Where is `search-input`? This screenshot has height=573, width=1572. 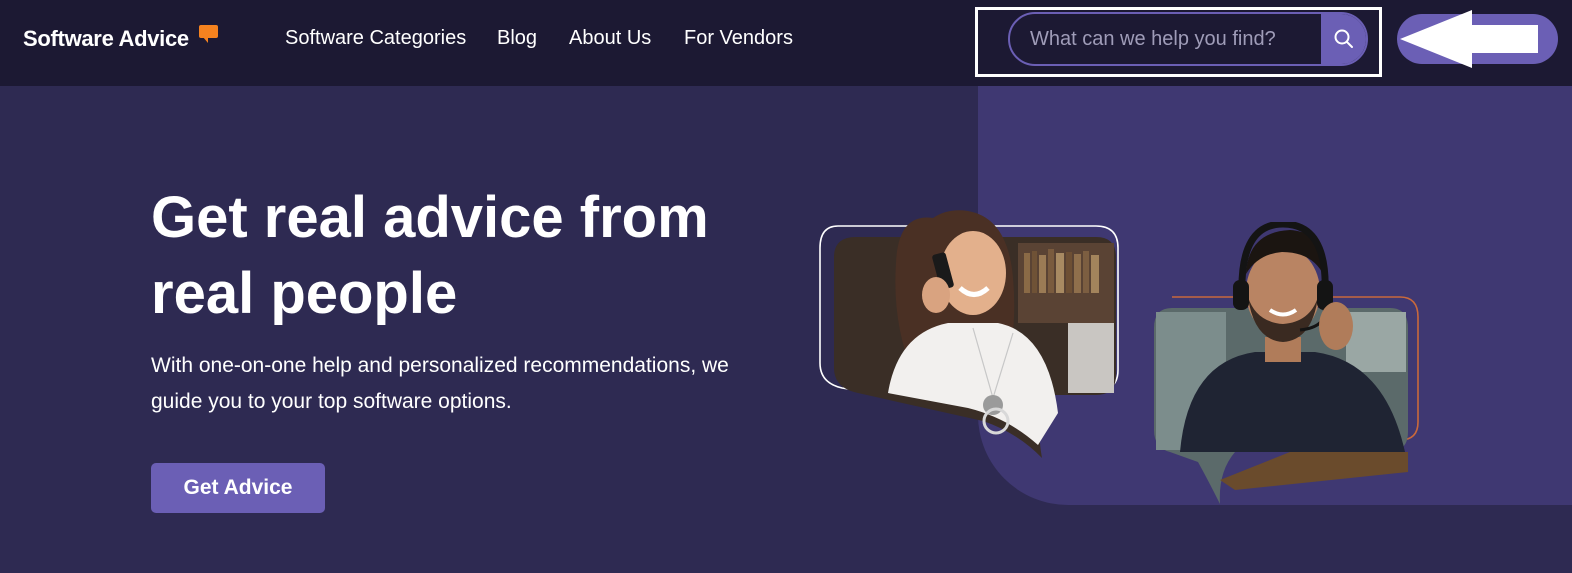
search-input is located at coordinates (1175, 39).